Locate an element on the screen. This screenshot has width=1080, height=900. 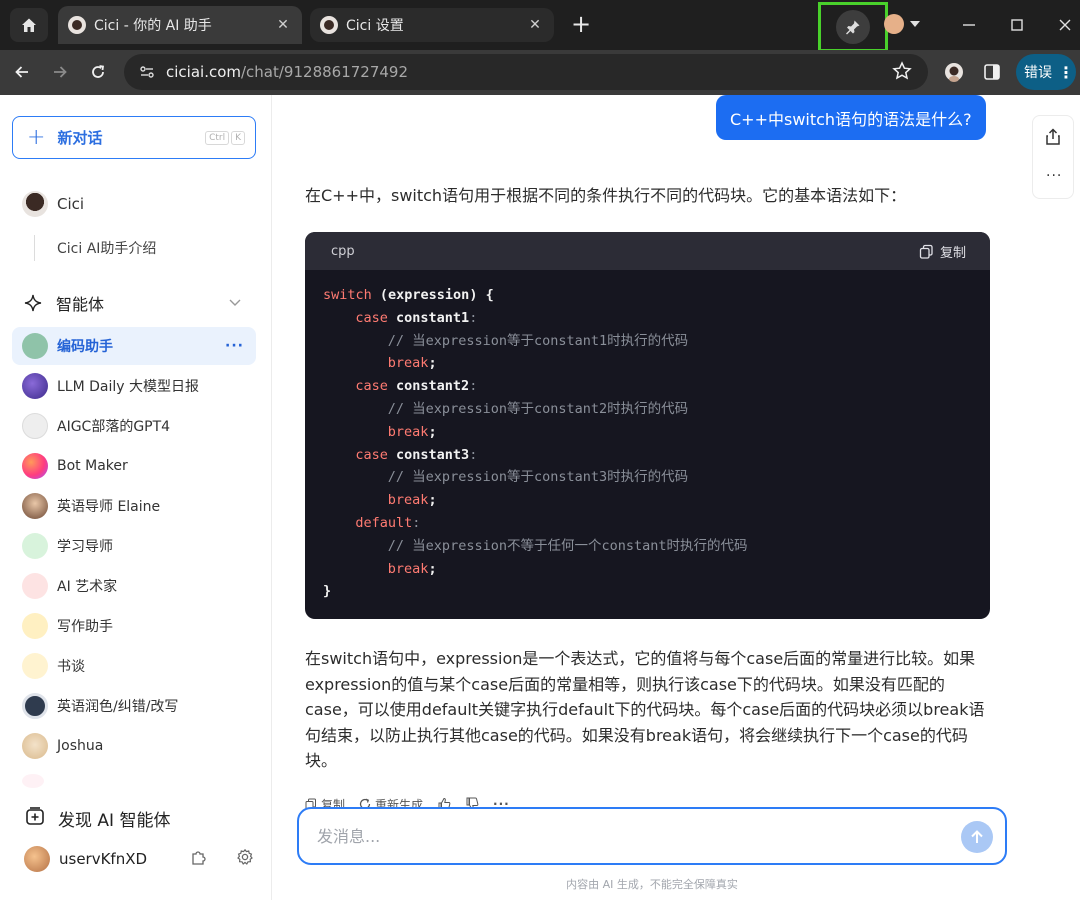
code-text: constant2 is located at coordinates (428, 386).